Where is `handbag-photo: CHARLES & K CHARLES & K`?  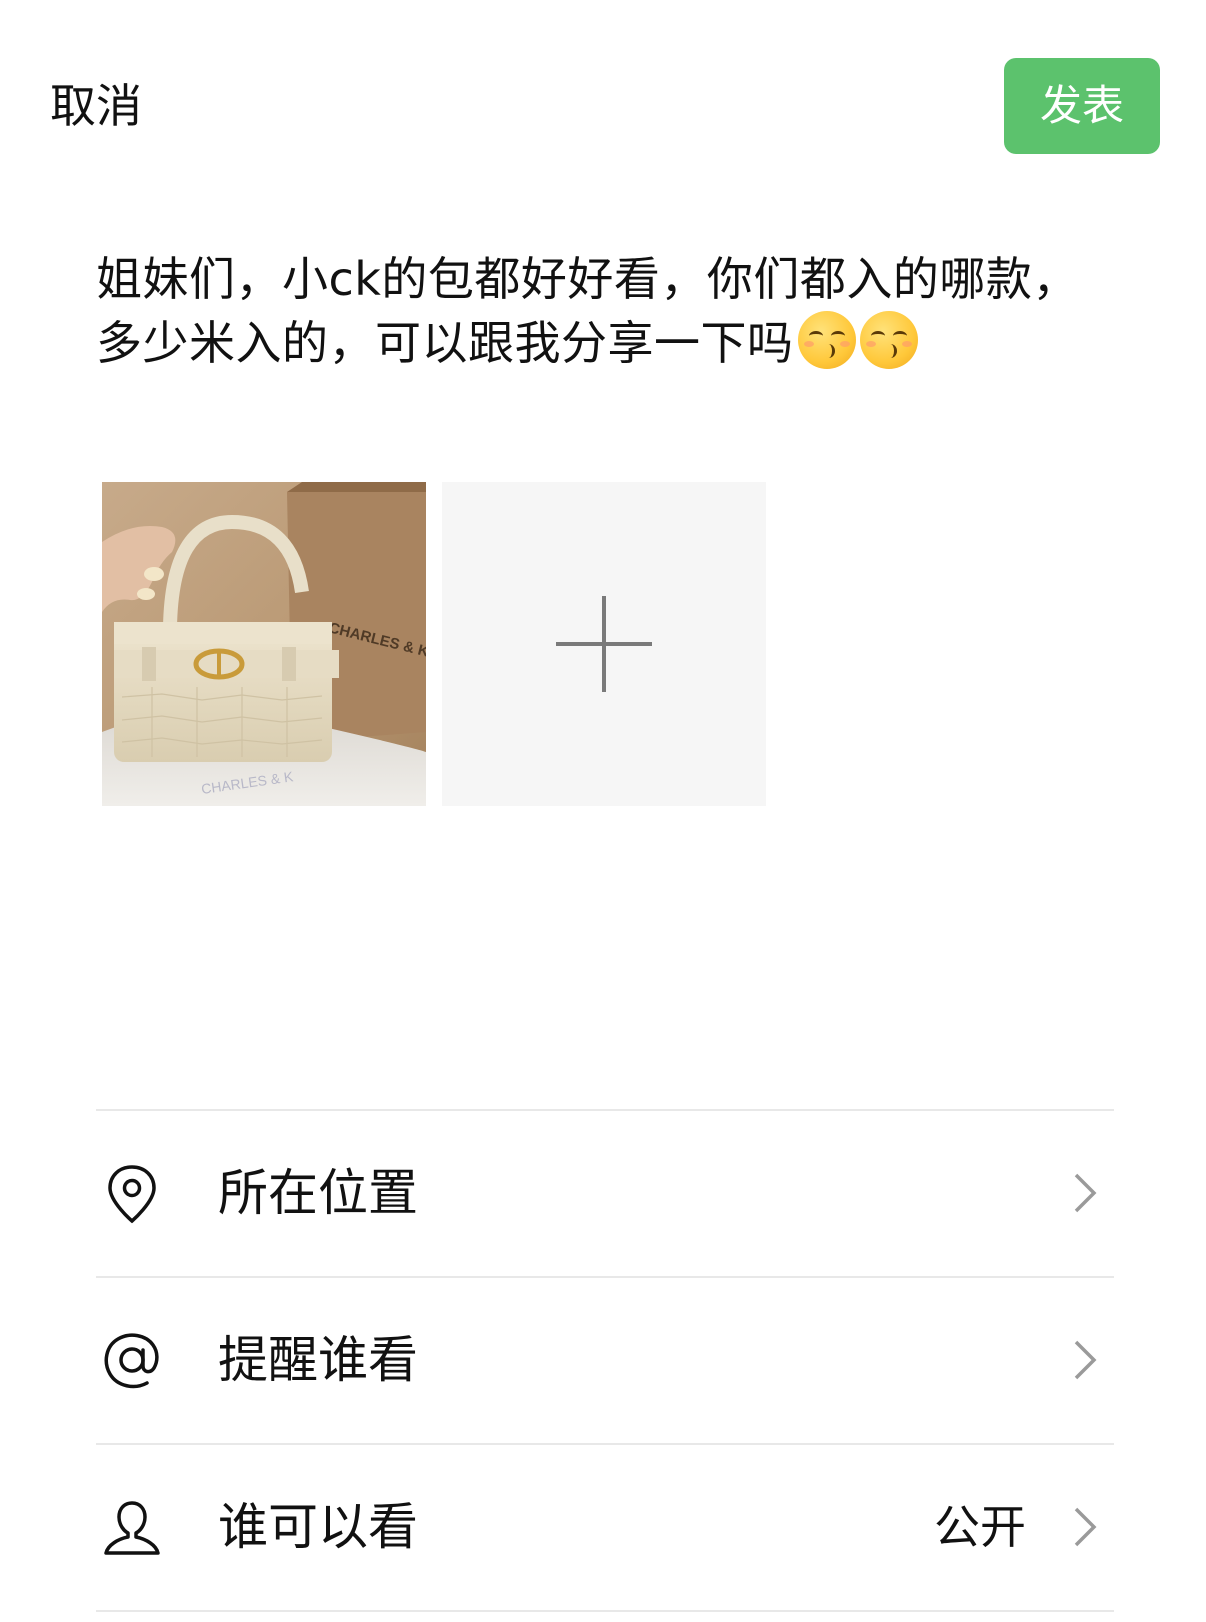 handbag-photo: CHARLES & K CHARLES & K is located at coordinates (264, 644).